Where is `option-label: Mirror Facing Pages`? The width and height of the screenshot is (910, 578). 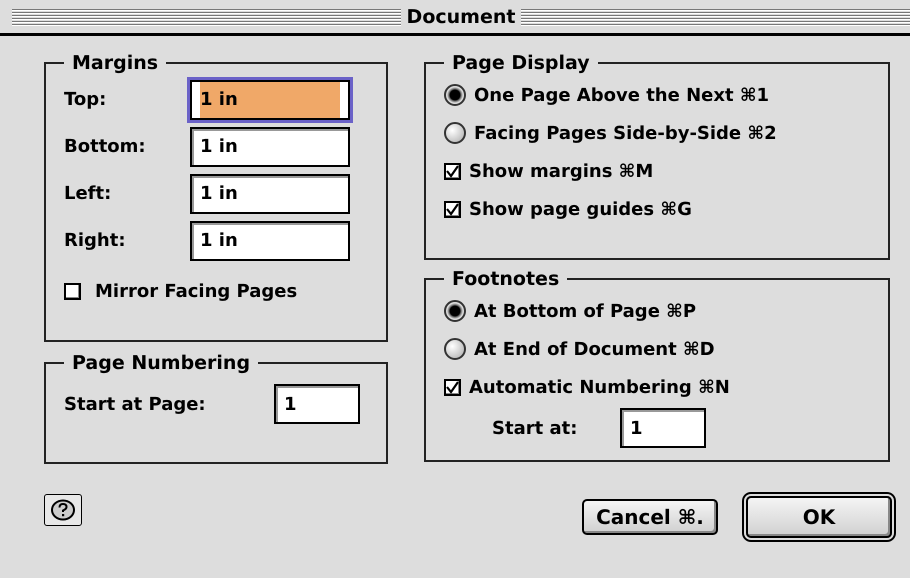 option-label: Mirror Facing Pages is located at coordinates (196, 291).